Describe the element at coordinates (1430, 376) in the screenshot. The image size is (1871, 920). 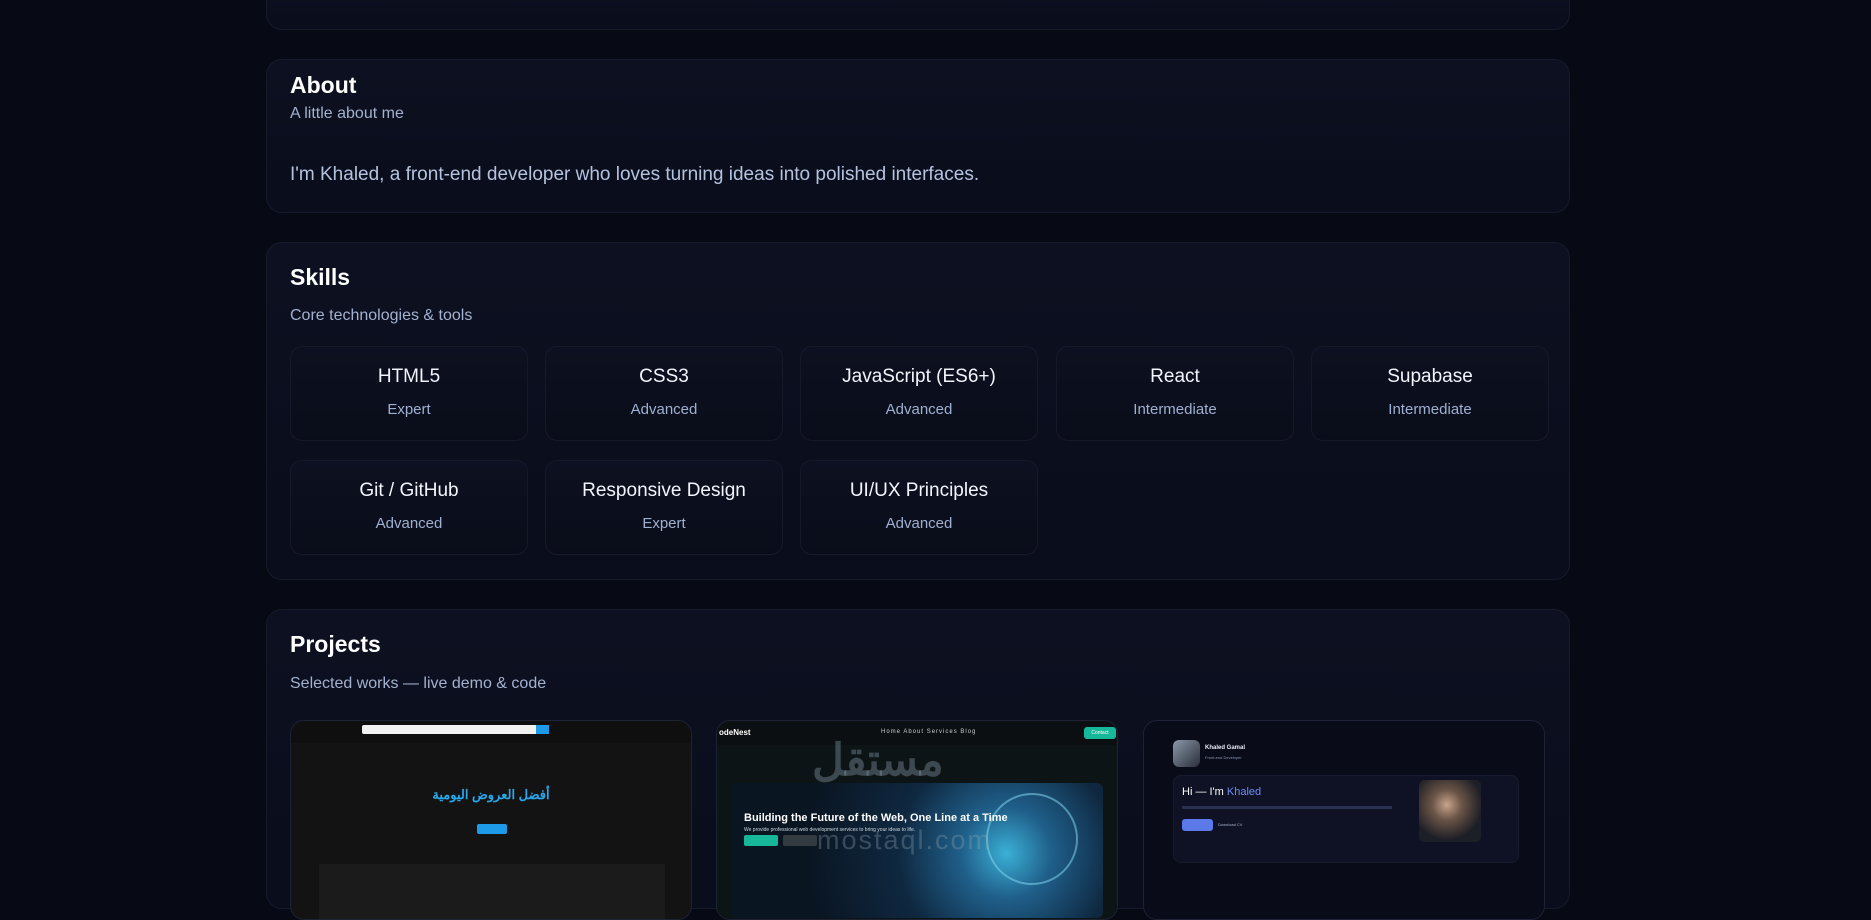
I see `skill-name: Supabase` at that location.